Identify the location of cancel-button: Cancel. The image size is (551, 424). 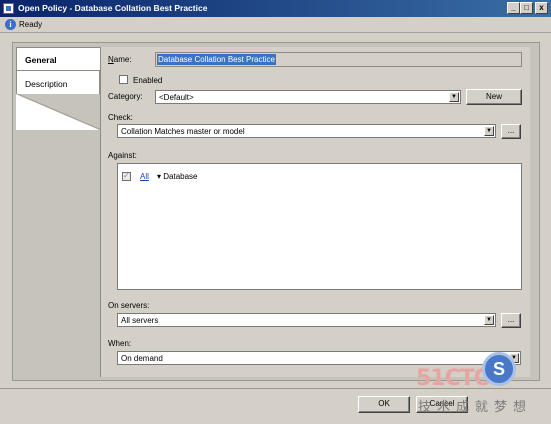
(442, 404).